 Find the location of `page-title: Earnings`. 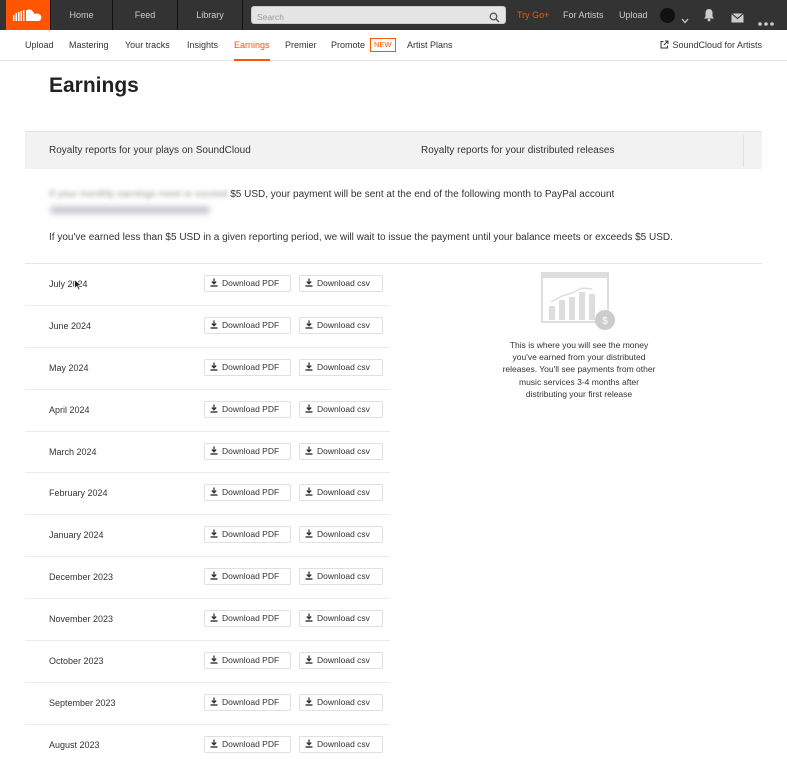

page-title: Earnings is located at coordinates (94, 85).